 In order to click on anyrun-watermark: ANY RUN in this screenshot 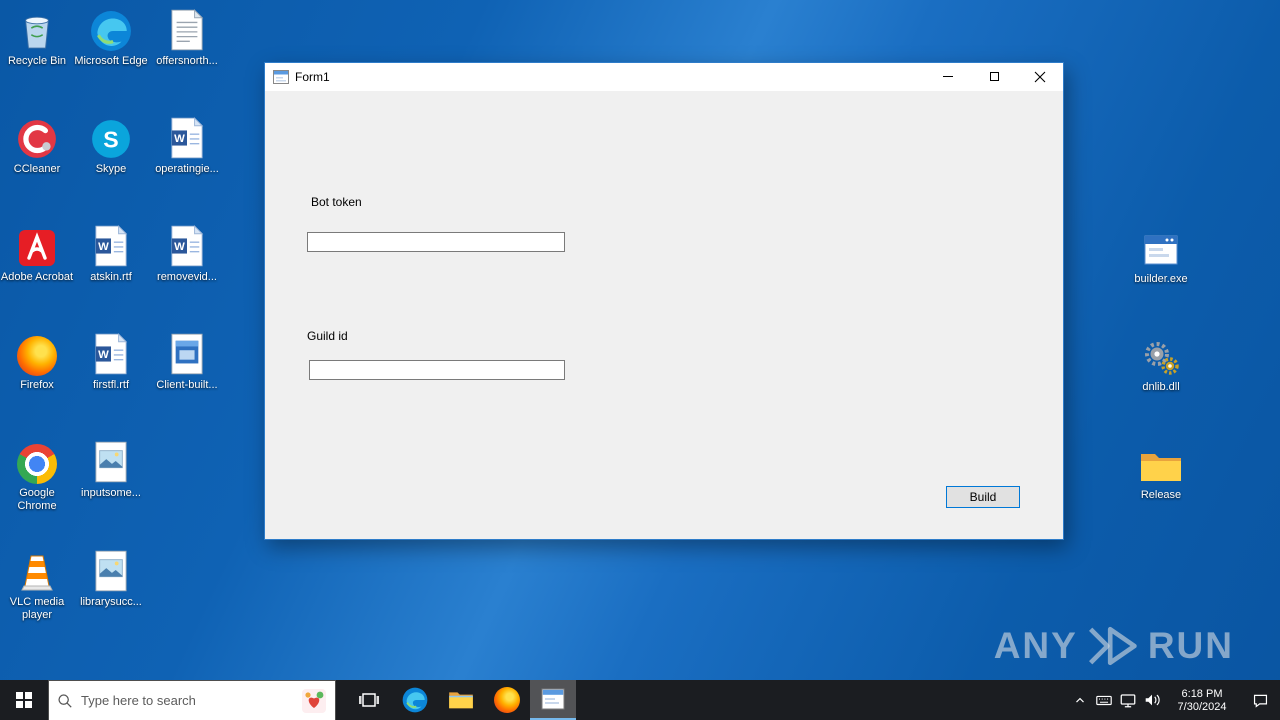, I will do `click(1114, 646)`.